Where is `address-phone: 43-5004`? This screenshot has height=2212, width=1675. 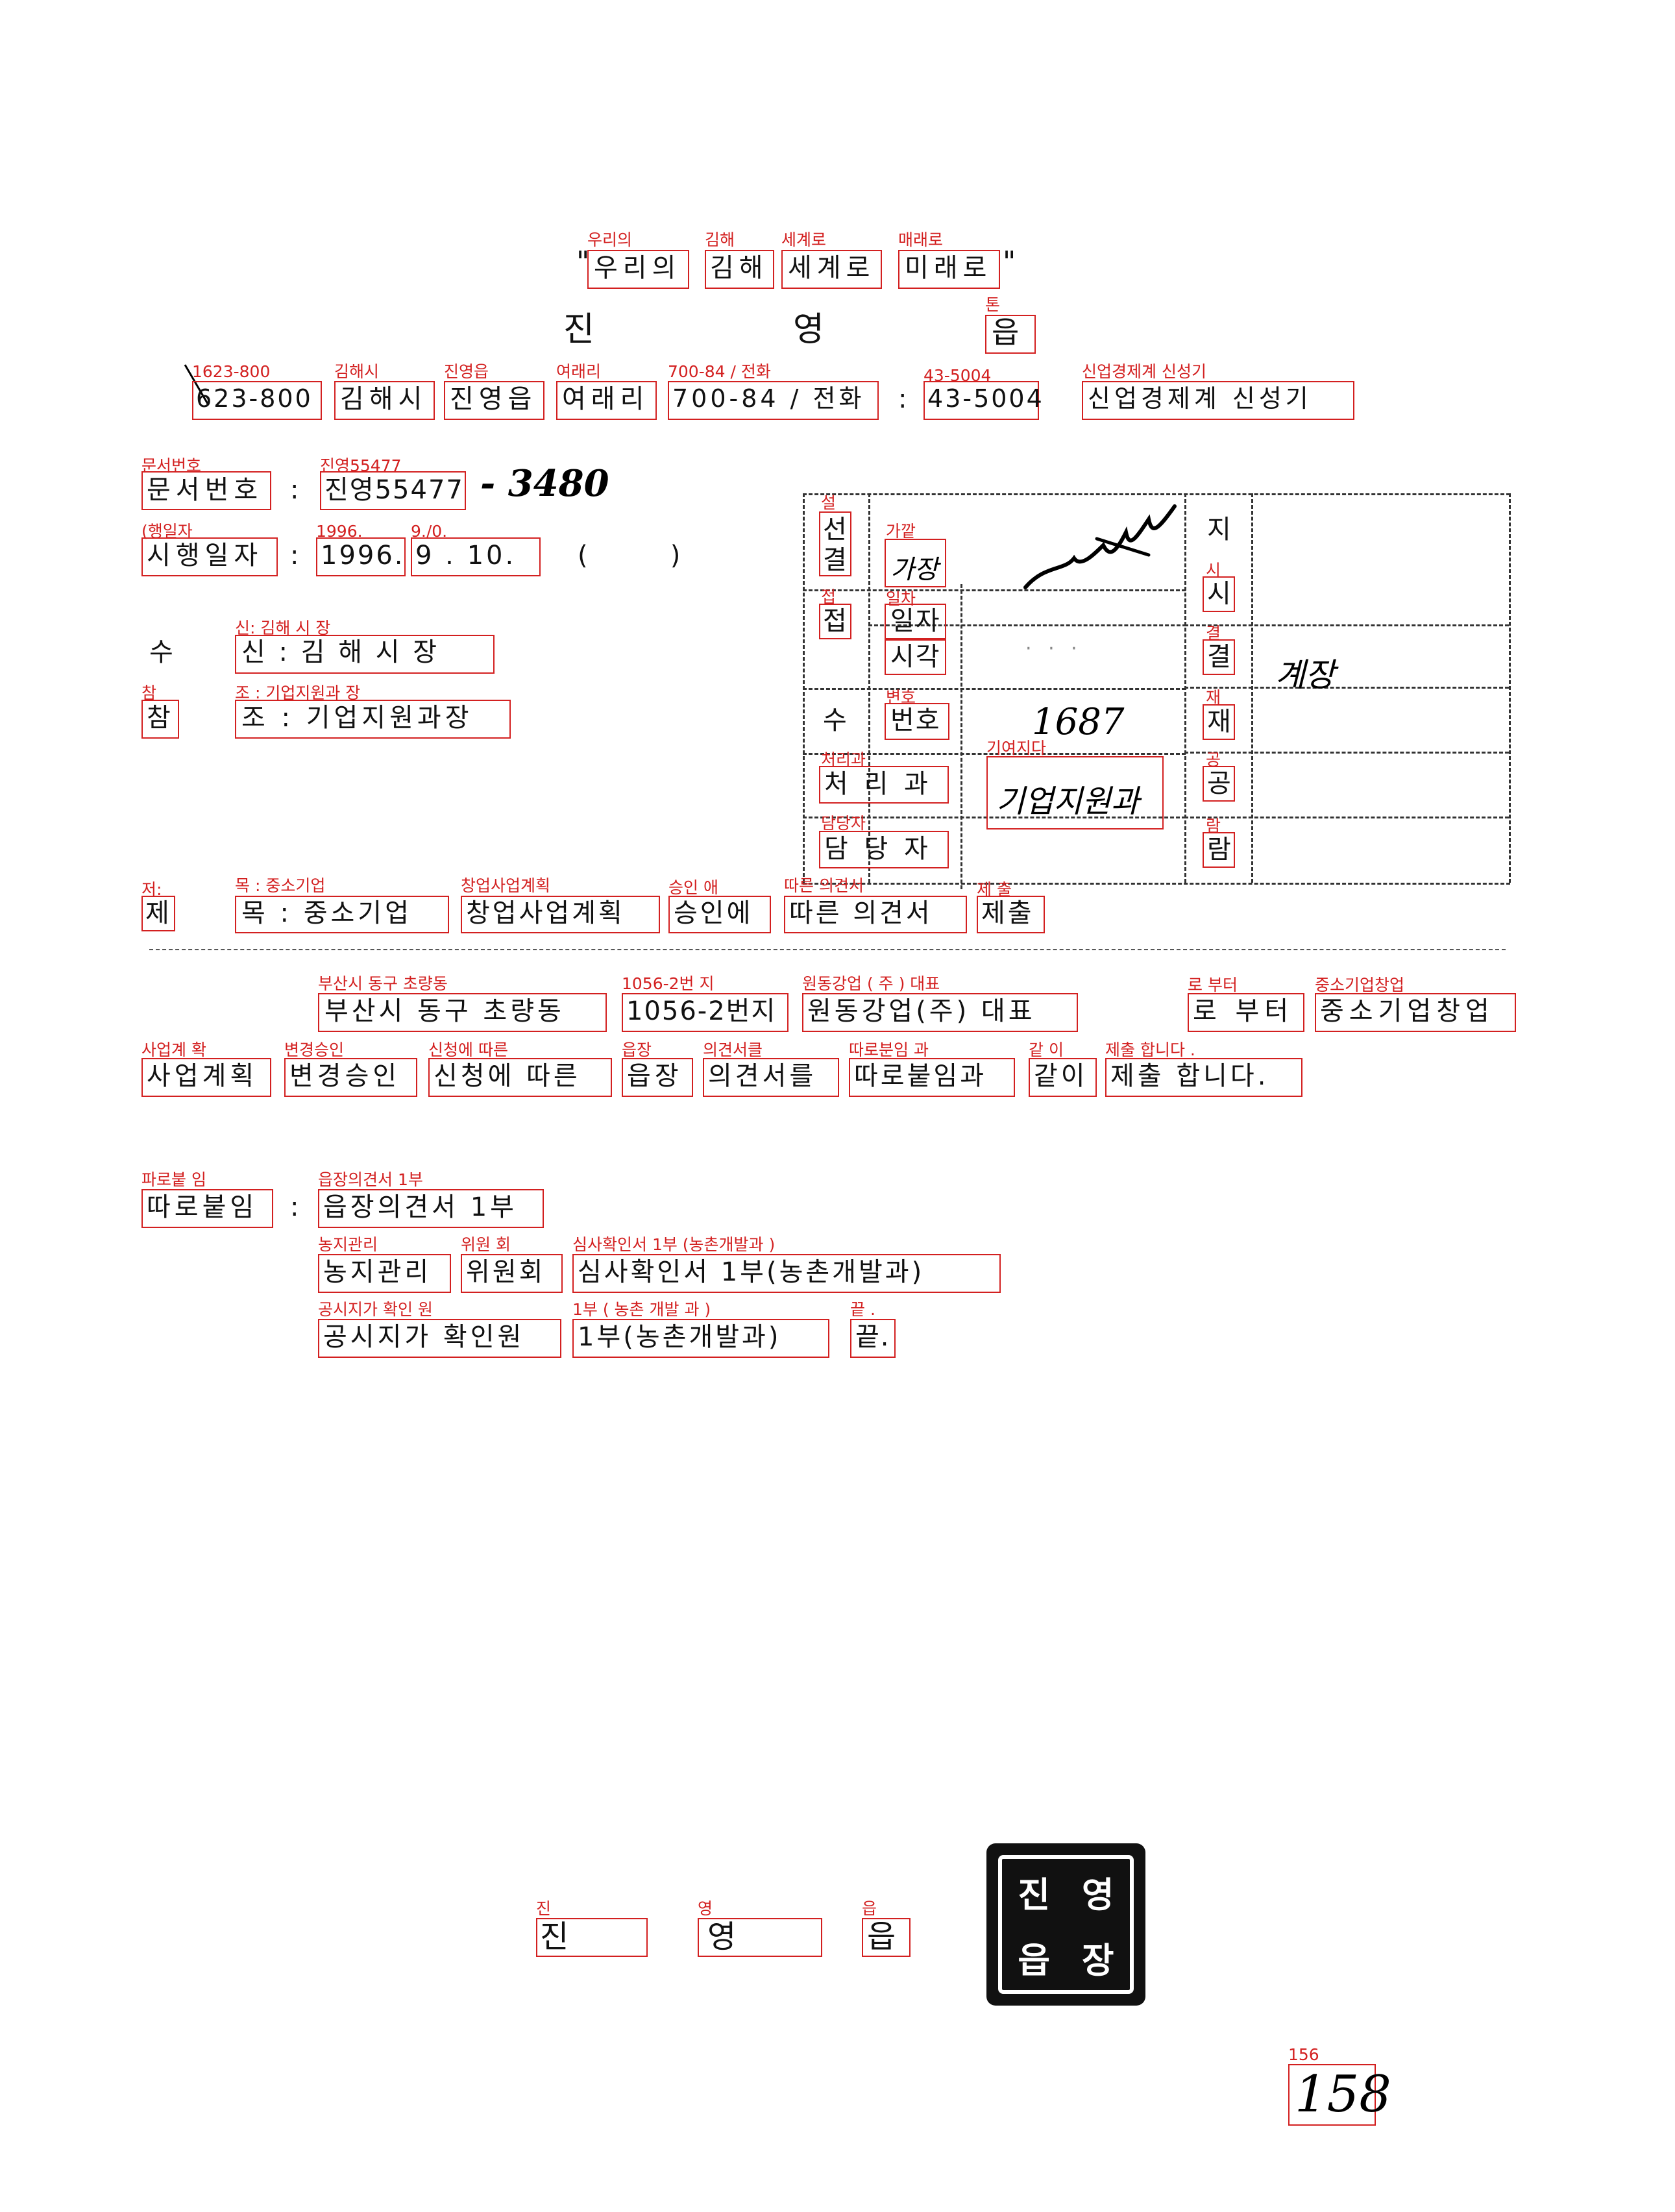
address-phone: 43-5004 is located at coordinates (985, 398).